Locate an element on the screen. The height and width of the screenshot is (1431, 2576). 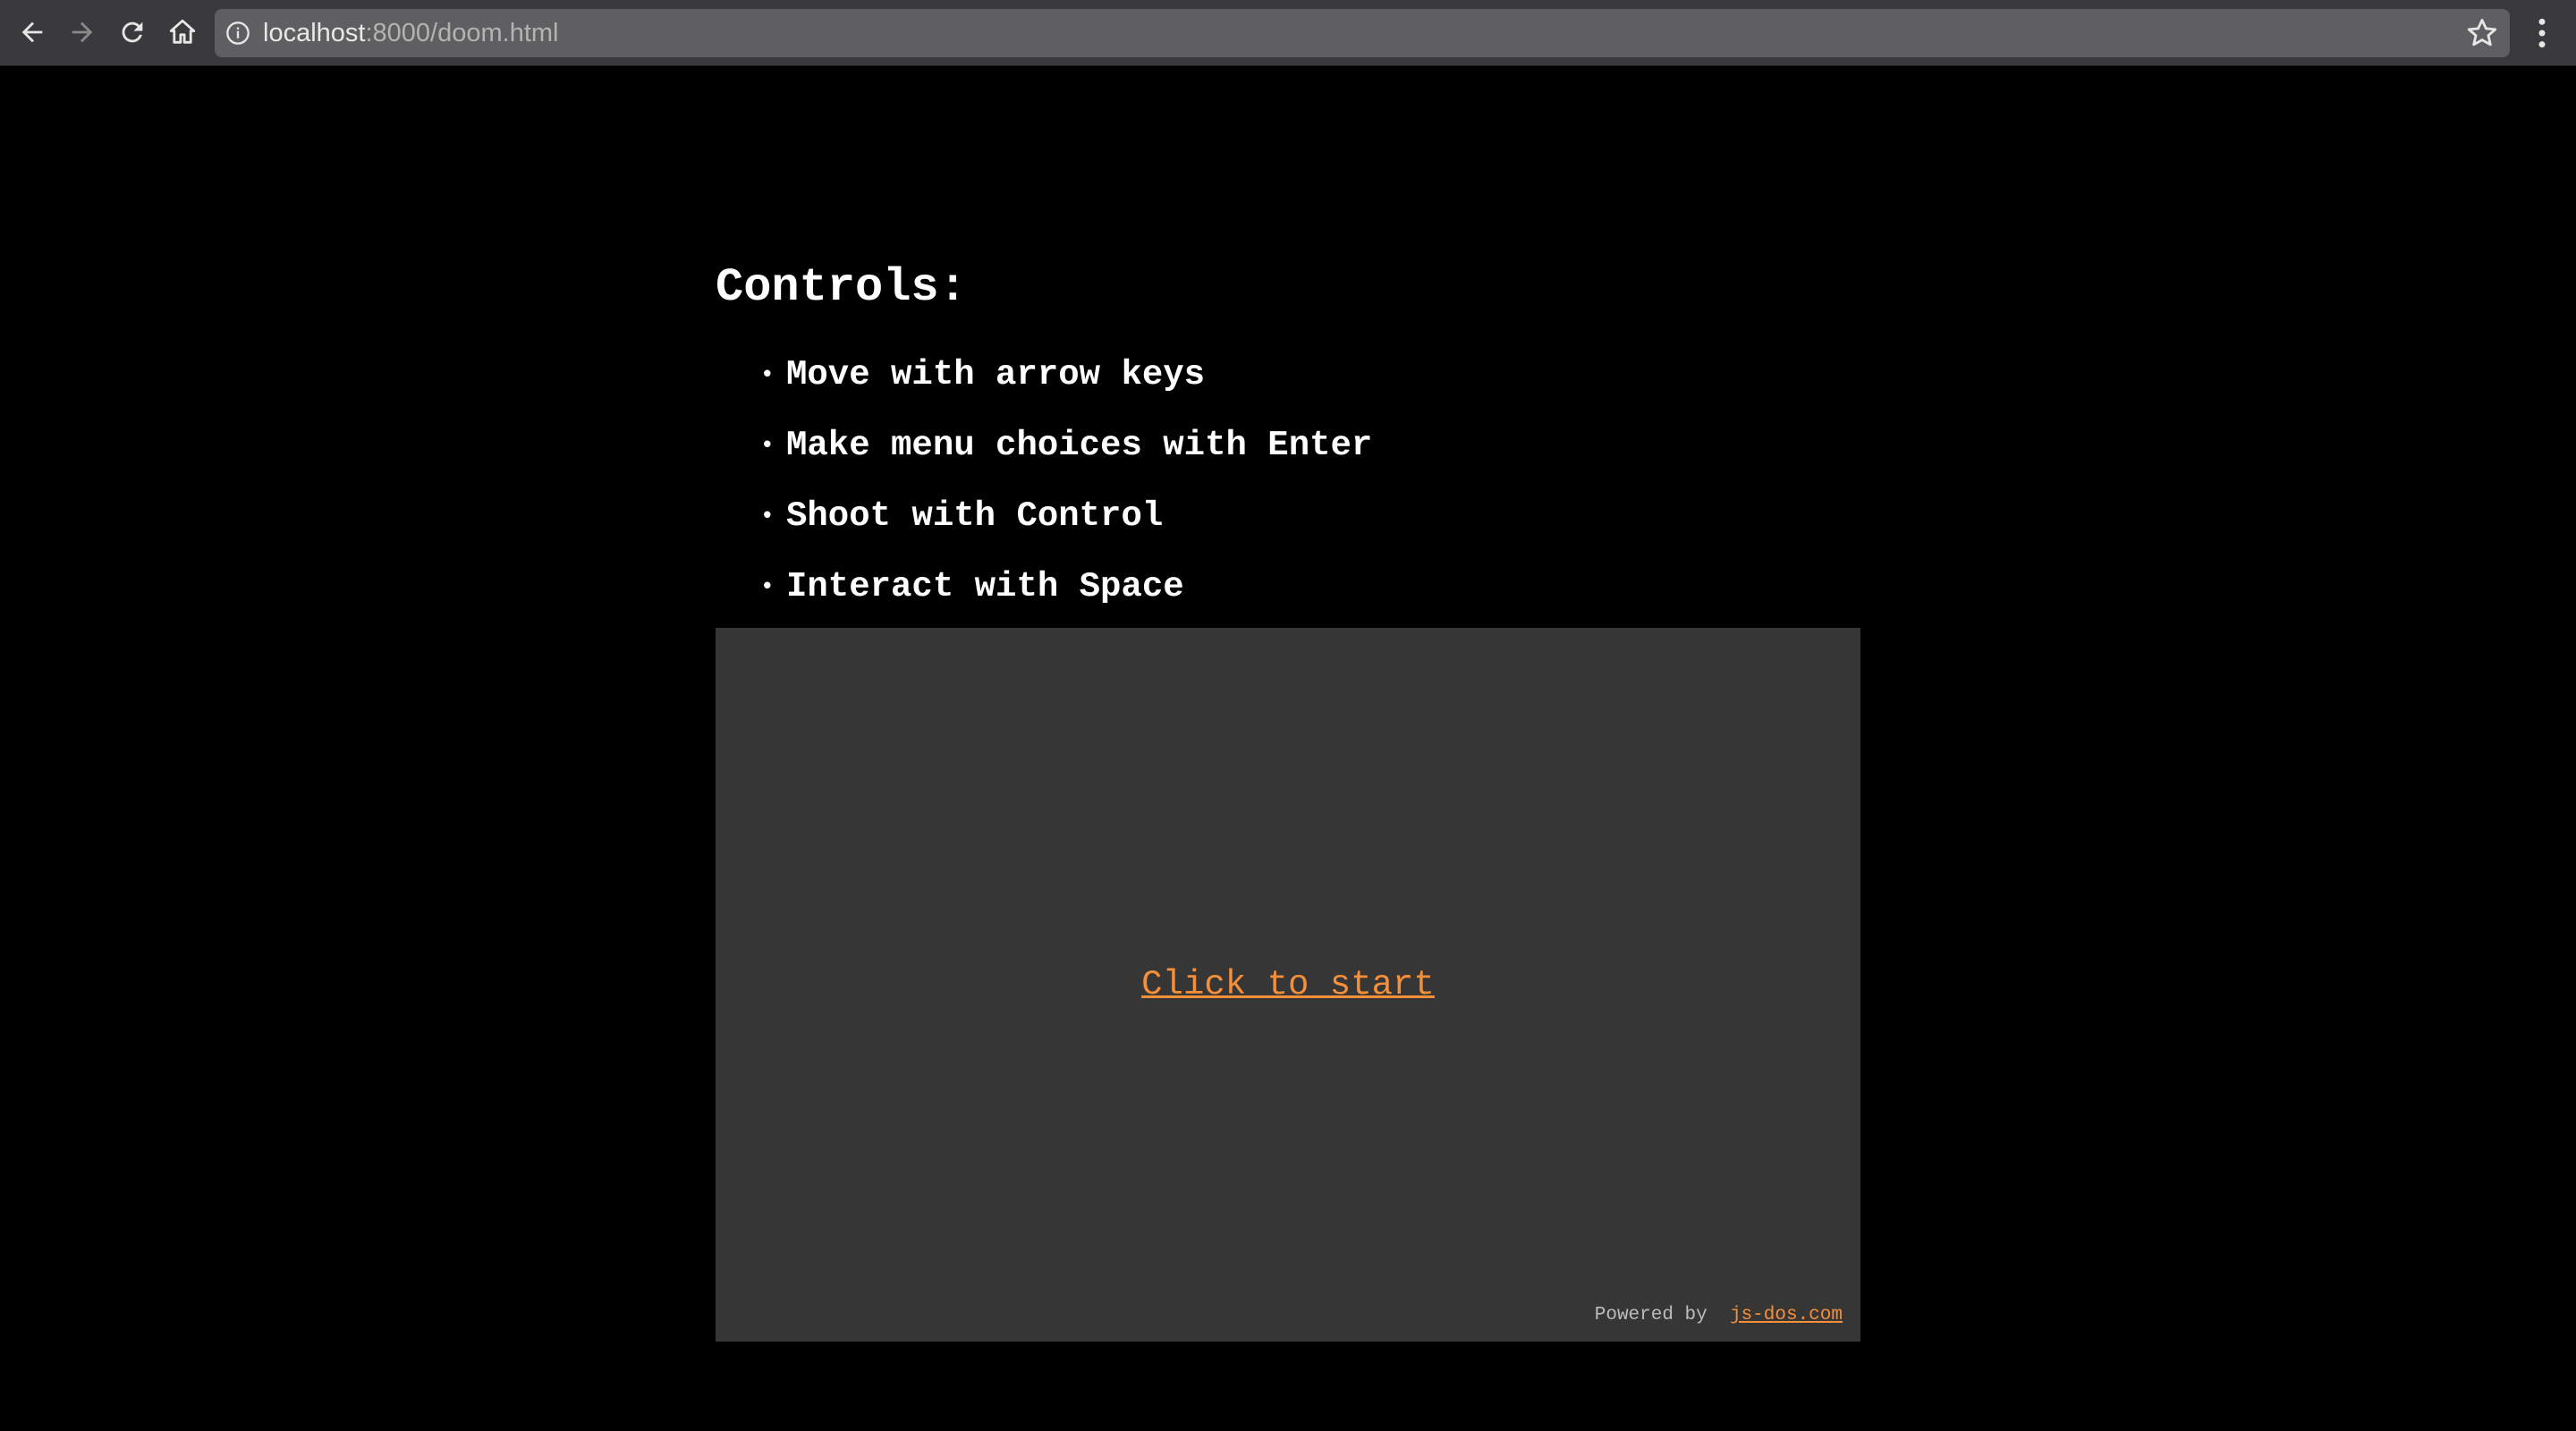
url-host: localhost is located at coordinates (314, 33).